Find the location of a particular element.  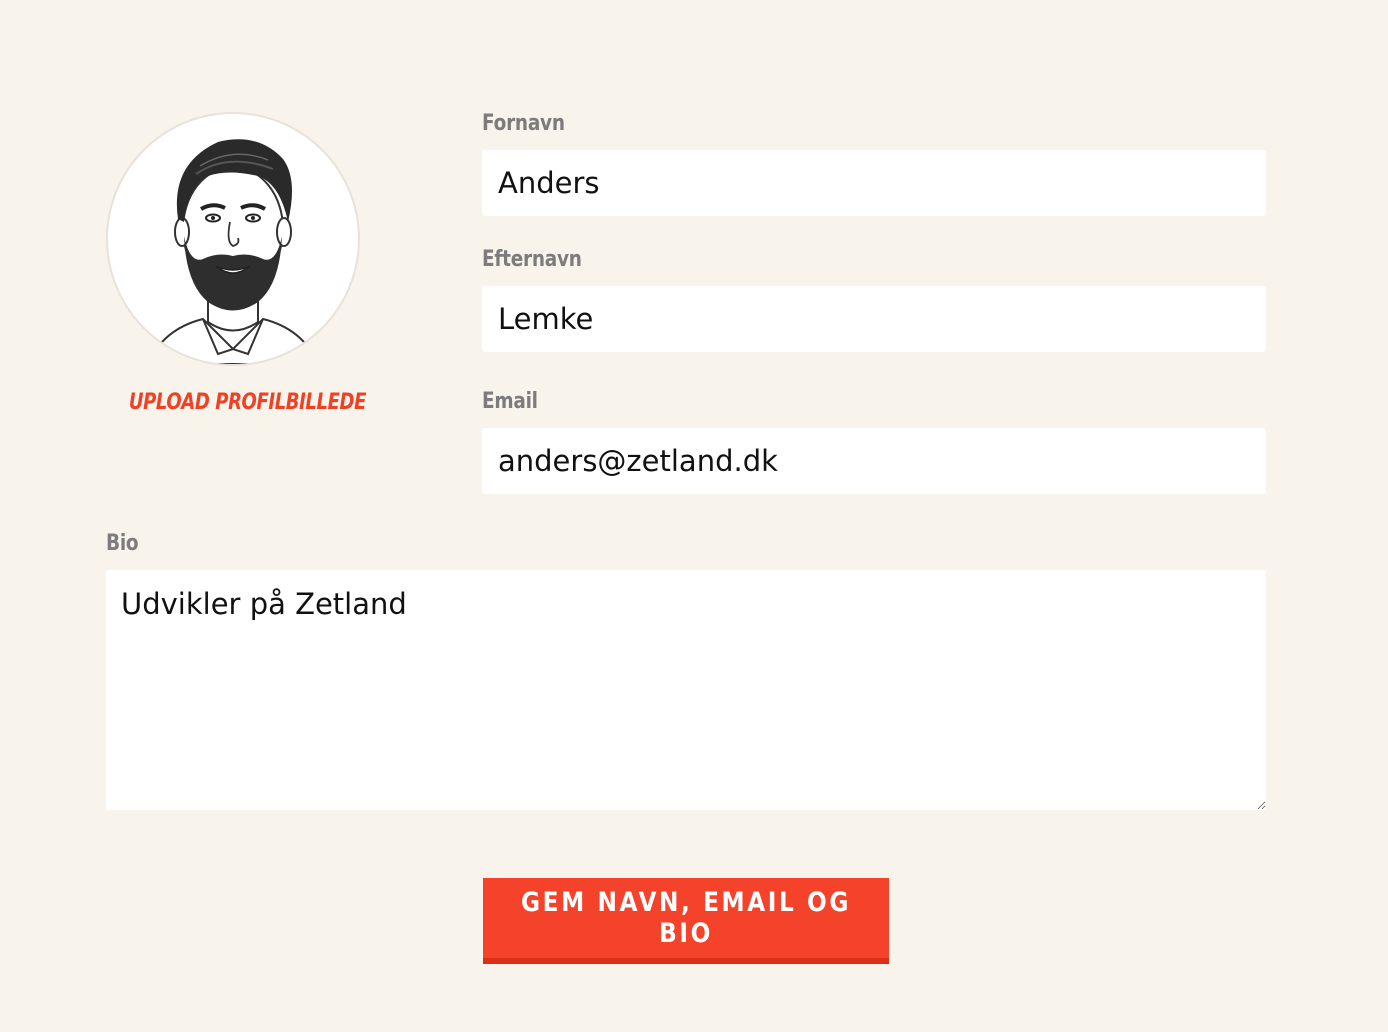

first-name-input is located at coordinates (874, 183).